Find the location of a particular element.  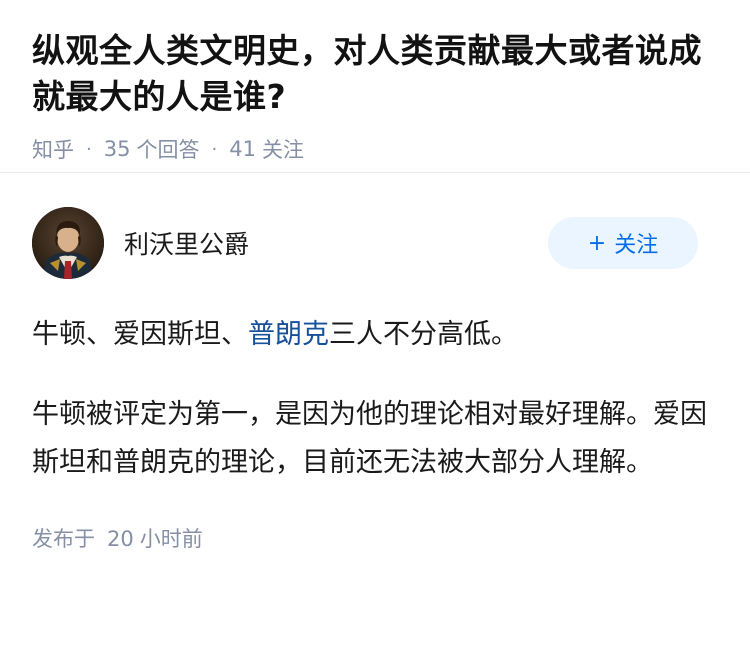

answer-paragraph: 牛顿、爱因斯坦、普朗克三人不分高低。 is located at coordinates (375, 335).